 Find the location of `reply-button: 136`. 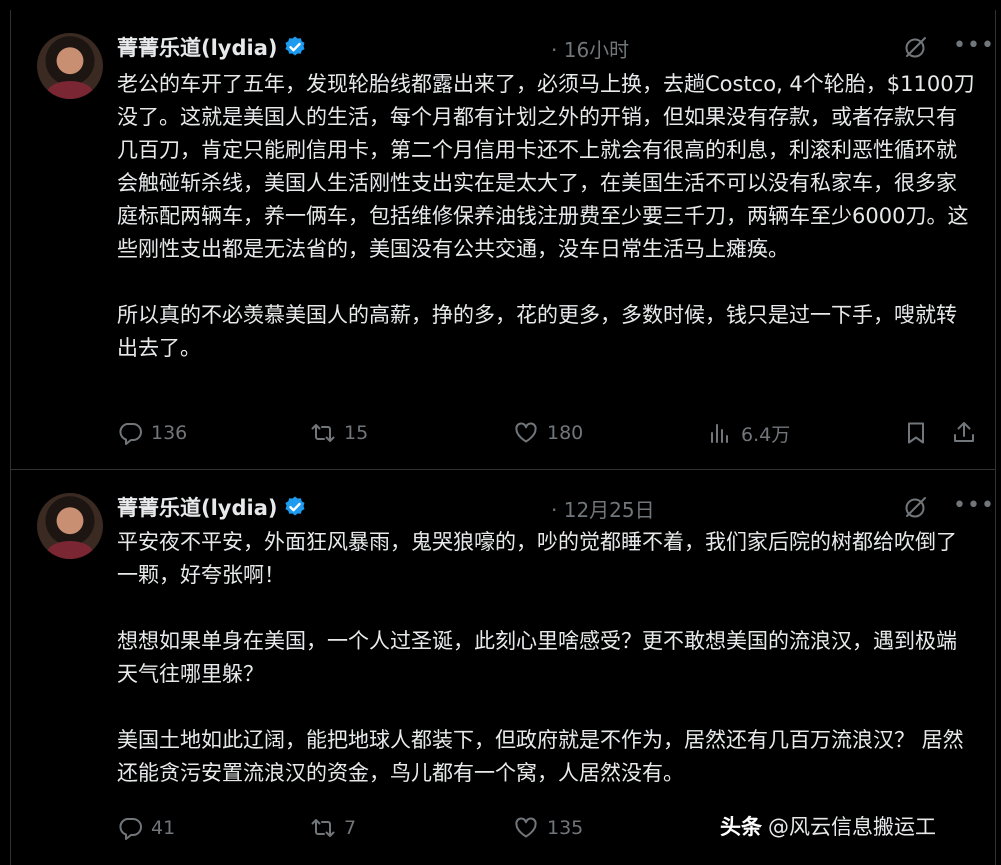

reply-button: 136 is located at coordinates (152, 433).